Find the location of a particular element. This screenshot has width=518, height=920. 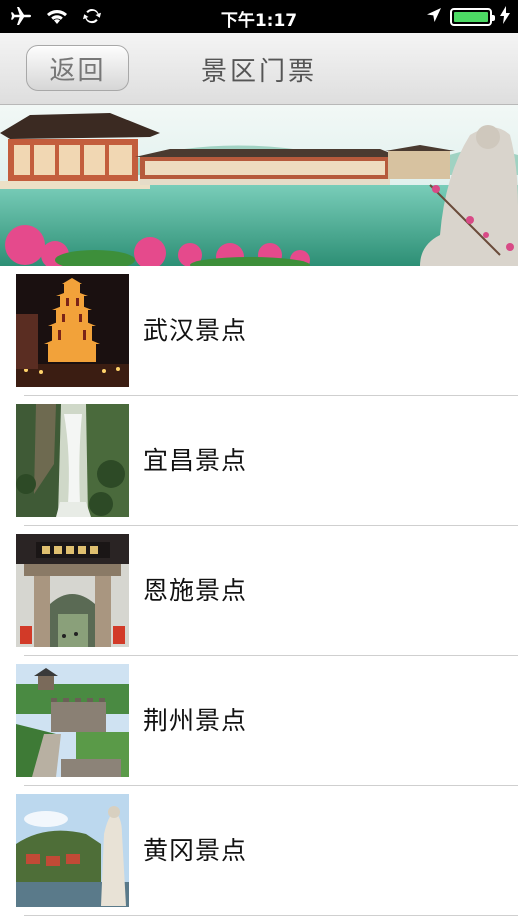

jingzhou-wall-thumbnail is located at coordinates (72, 720).